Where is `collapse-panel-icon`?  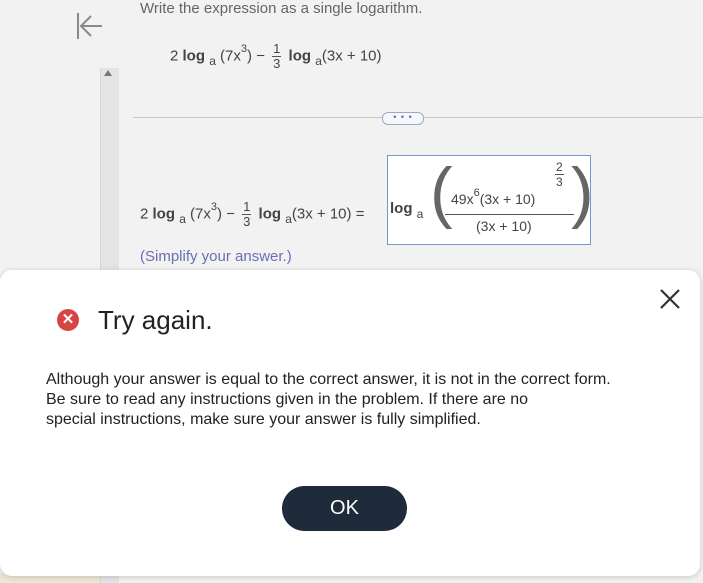
collapse-panel-icon is located at coordinates (90, 26).